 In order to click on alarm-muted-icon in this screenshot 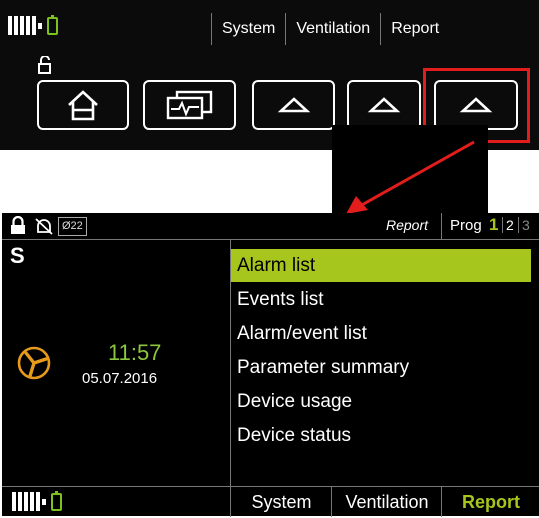, I will do `click(44, 226)`.